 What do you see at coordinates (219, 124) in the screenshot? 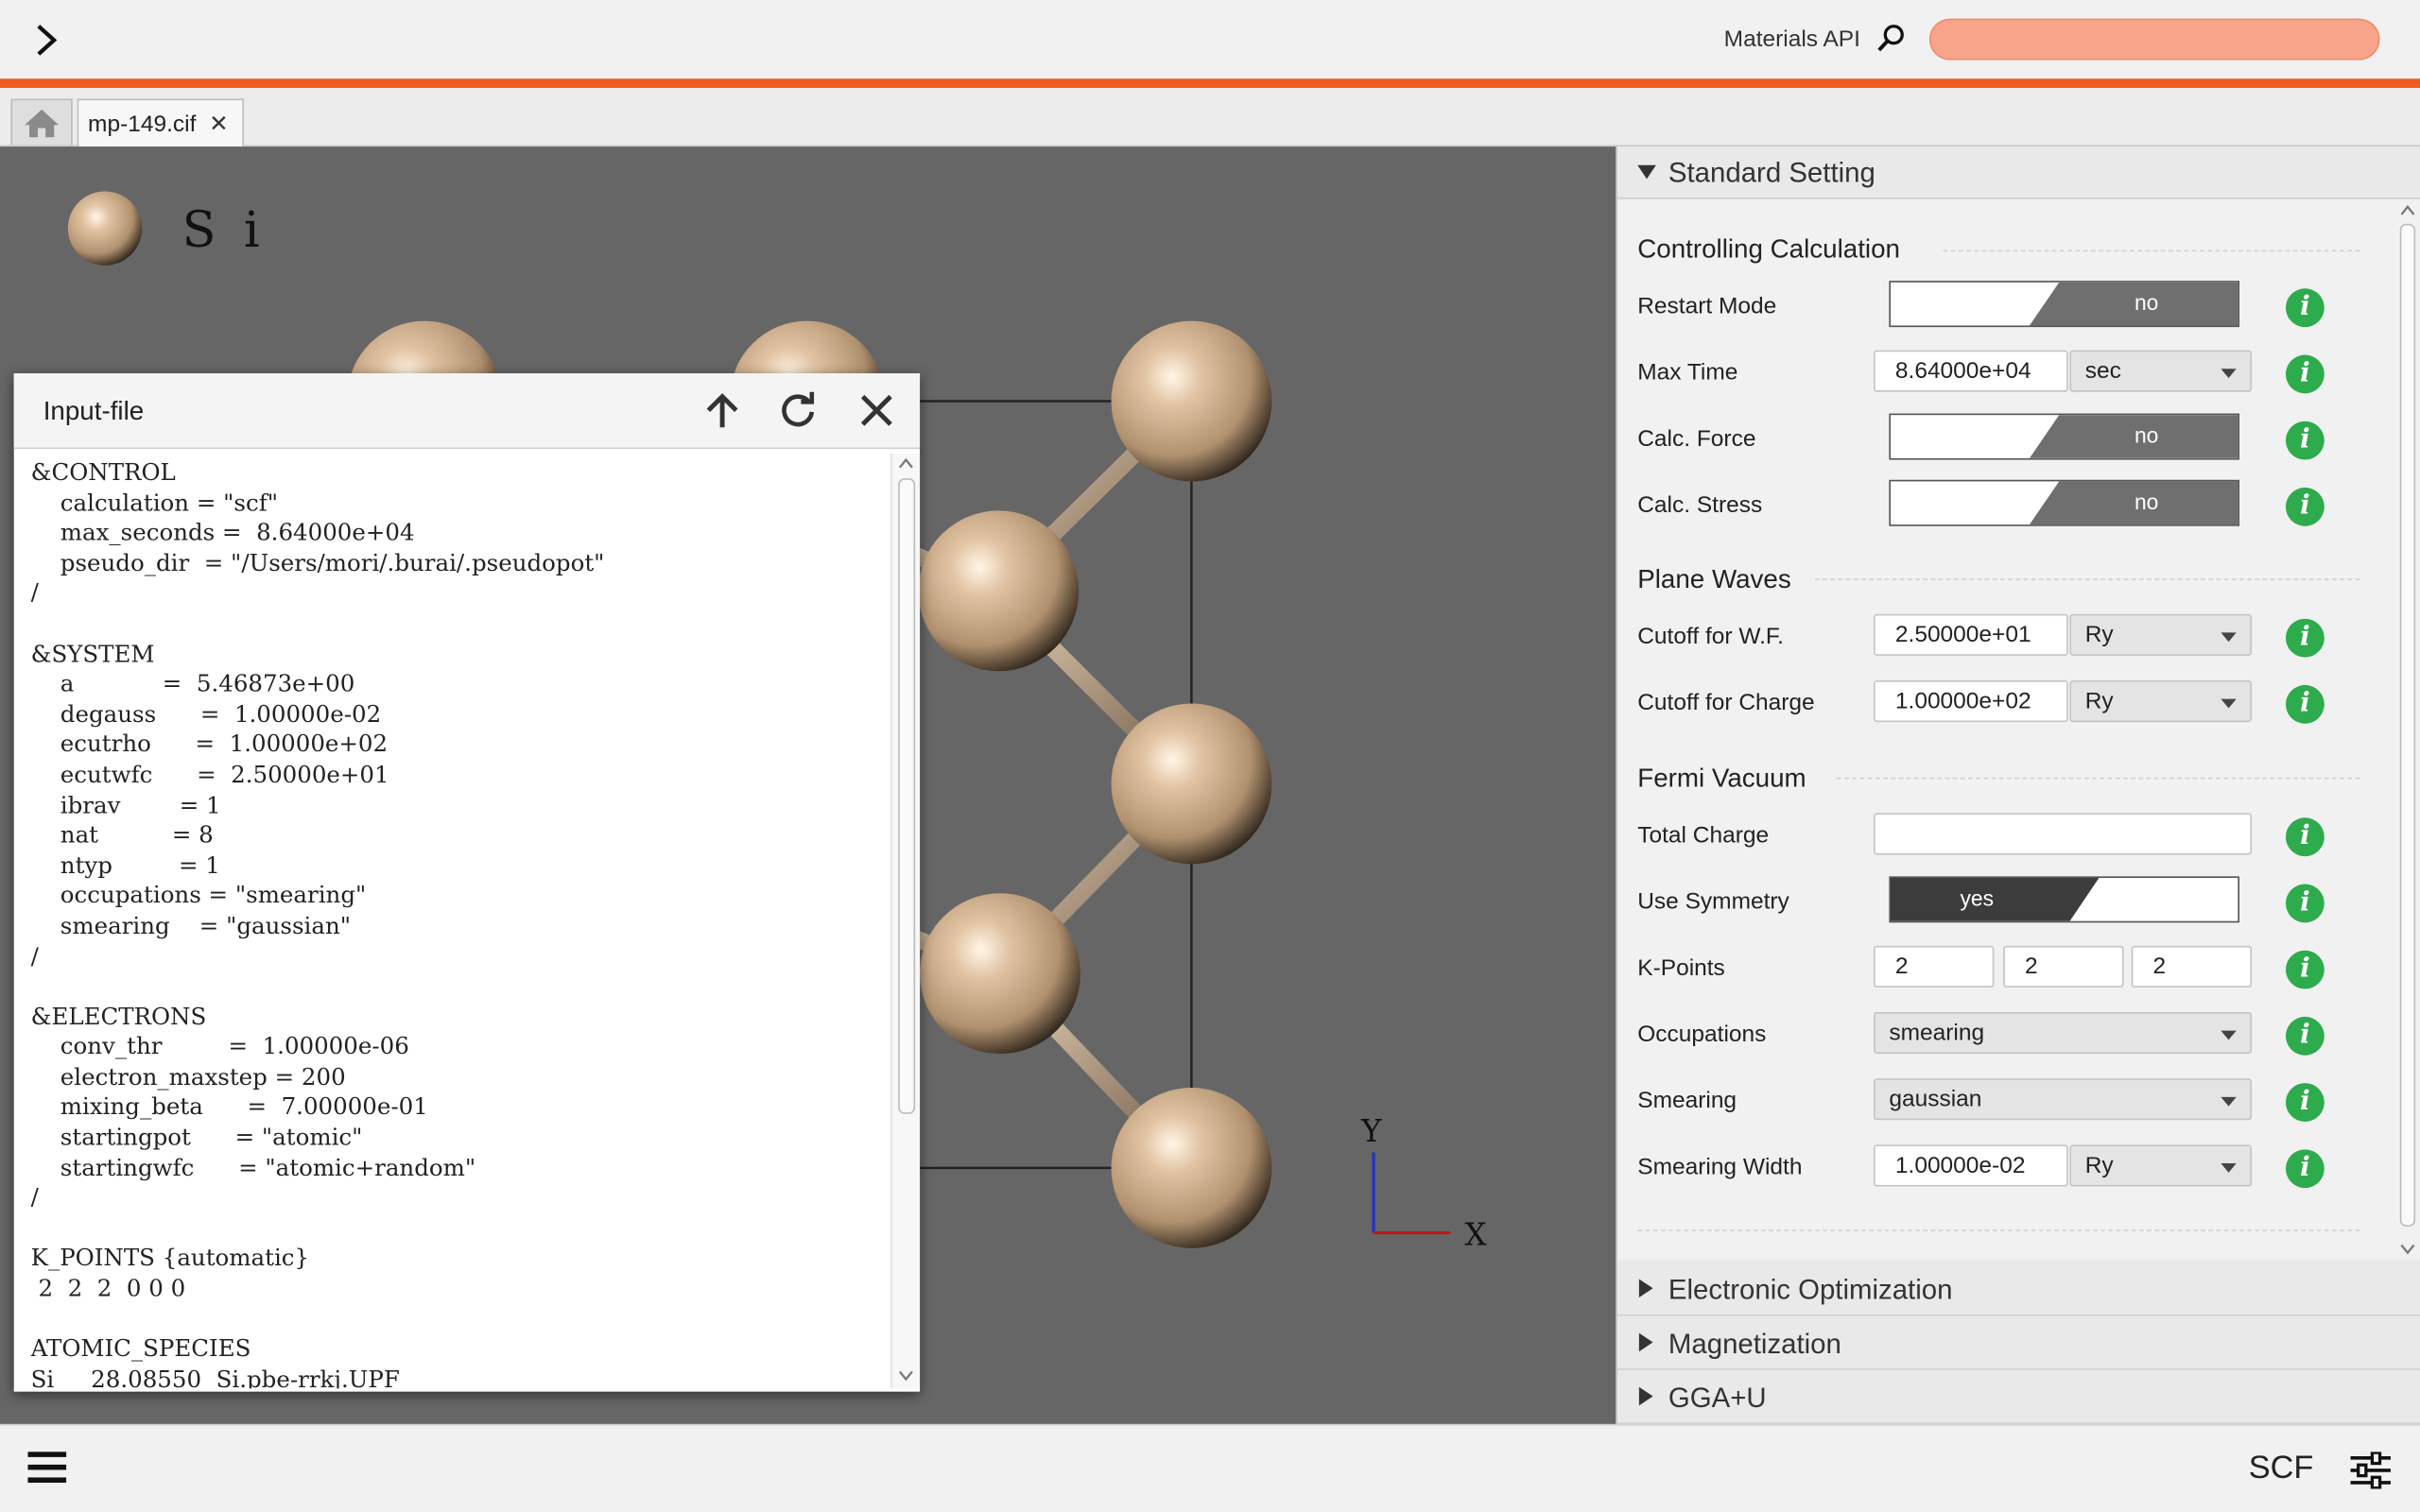
I see `close-tab-icon: ✕` at bounding box center [219, 124].